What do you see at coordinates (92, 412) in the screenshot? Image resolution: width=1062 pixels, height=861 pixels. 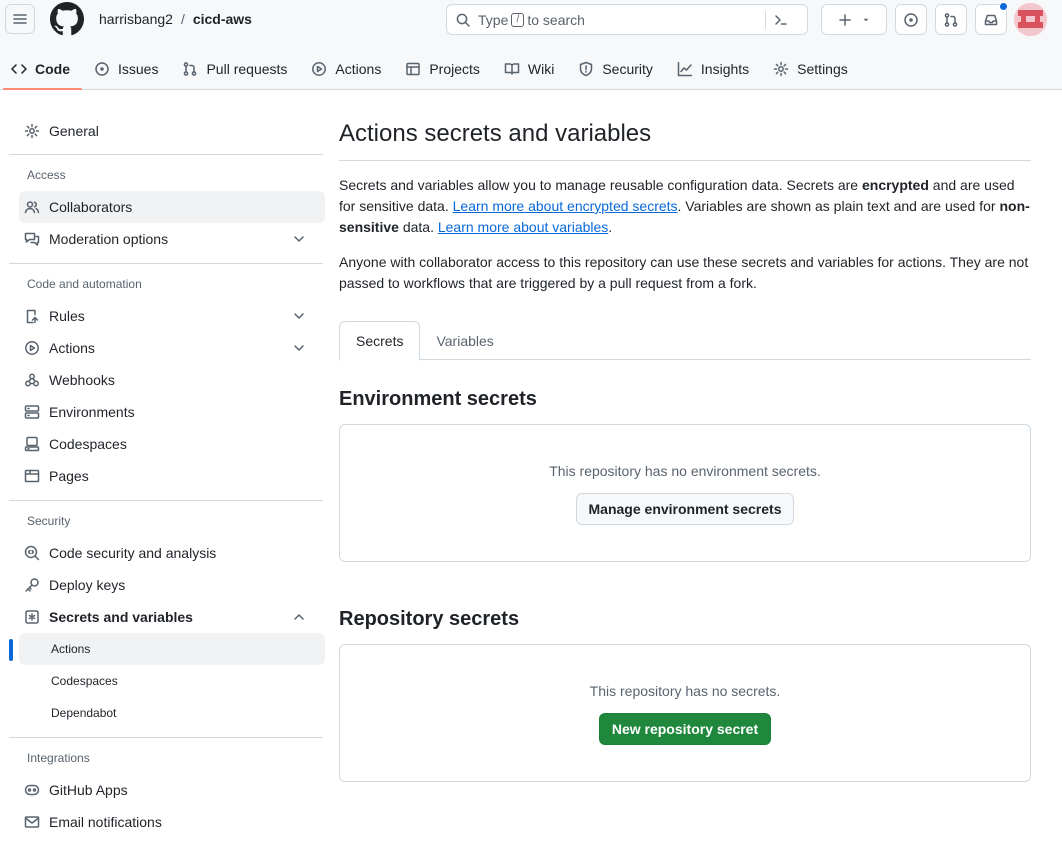 I see `sidebar-item-label: Environments` at bounding box center [92, 412].